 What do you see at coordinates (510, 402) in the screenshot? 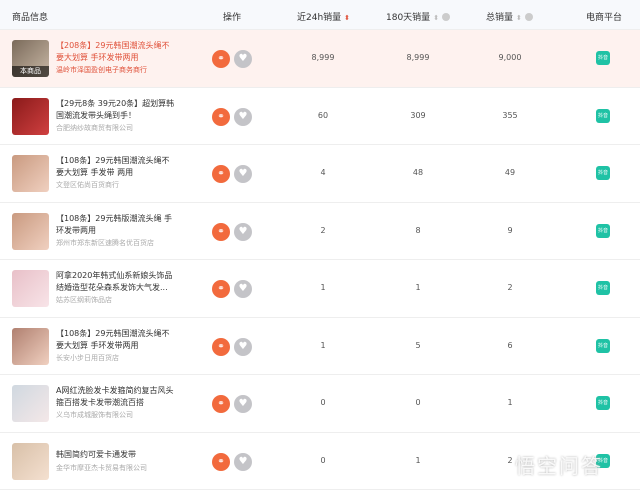
I see `sales-total: 1` at bounding box center [510, 402].